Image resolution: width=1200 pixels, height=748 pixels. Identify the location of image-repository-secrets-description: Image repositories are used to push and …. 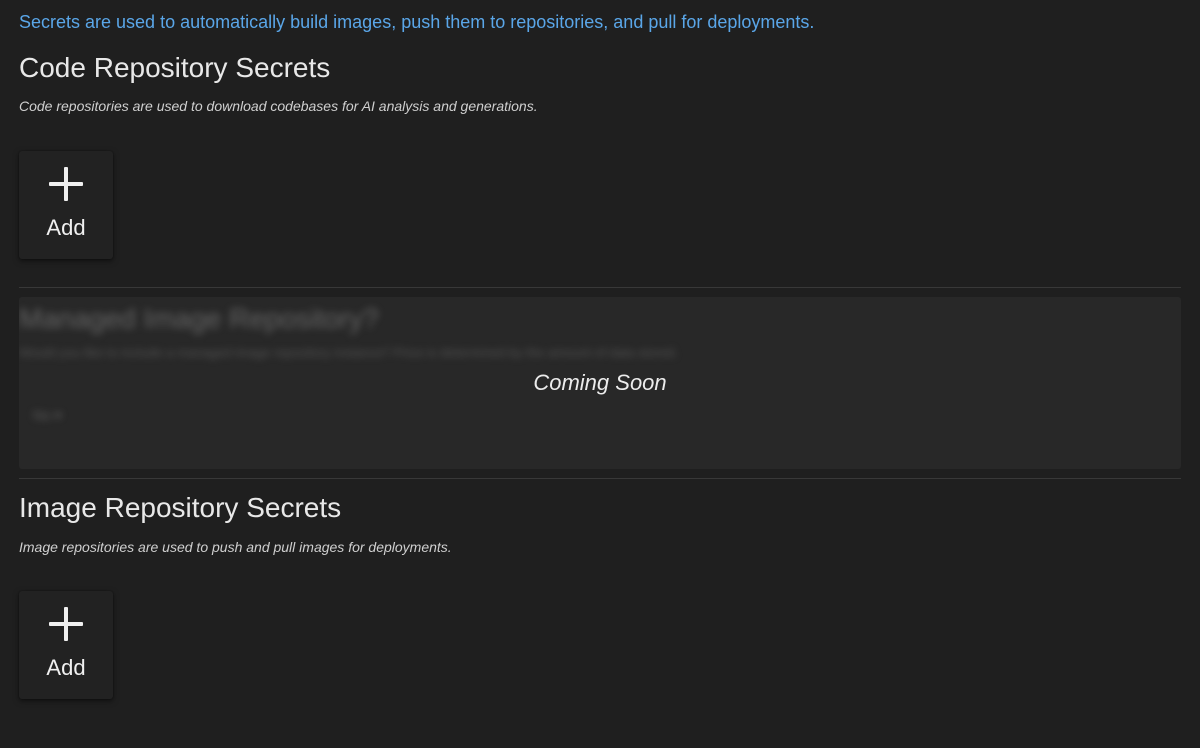
(235, 547).